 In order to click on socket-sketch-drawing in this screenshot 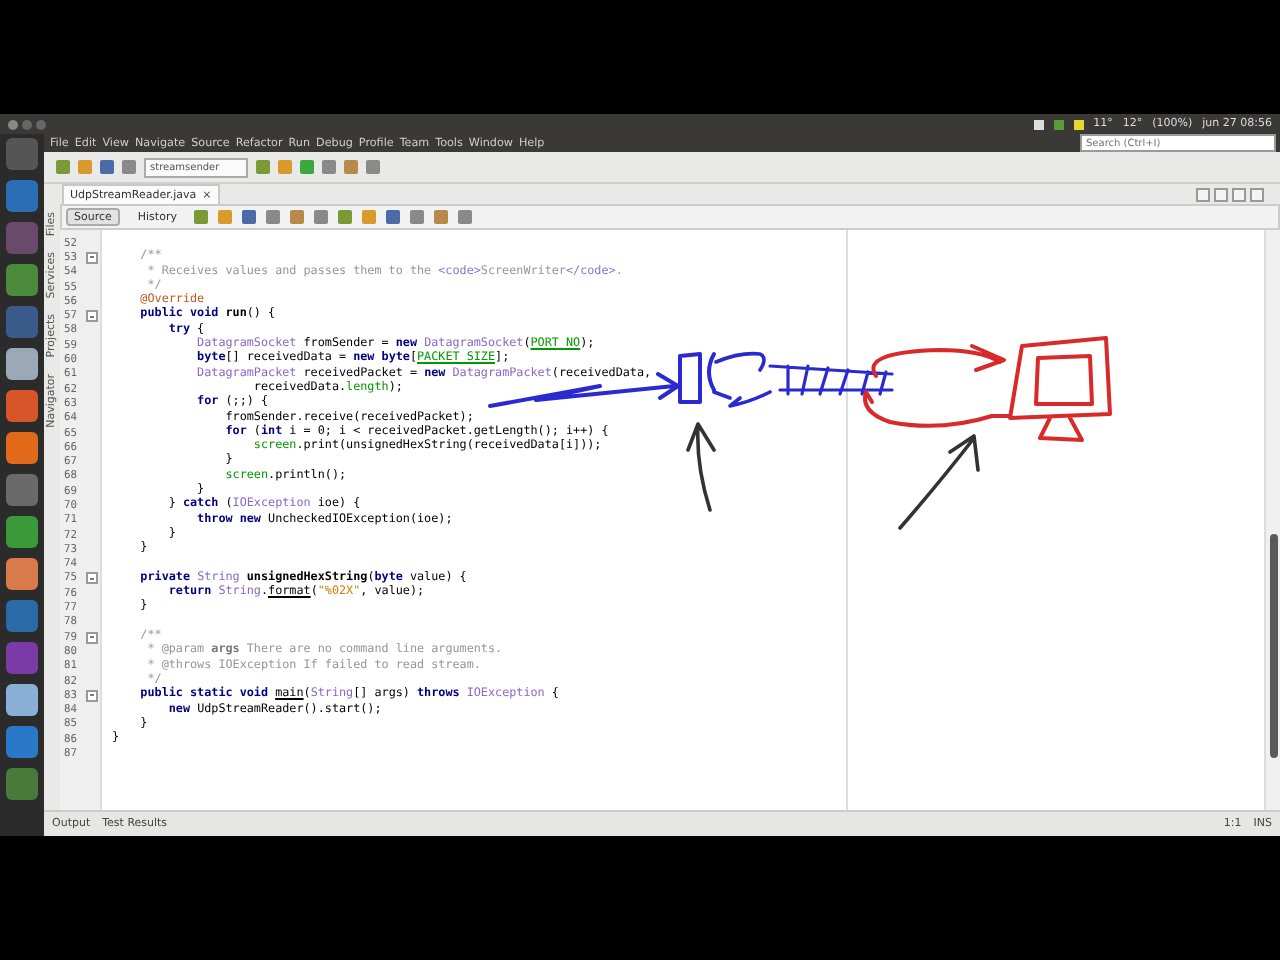, I will do `click(697, 378)`.